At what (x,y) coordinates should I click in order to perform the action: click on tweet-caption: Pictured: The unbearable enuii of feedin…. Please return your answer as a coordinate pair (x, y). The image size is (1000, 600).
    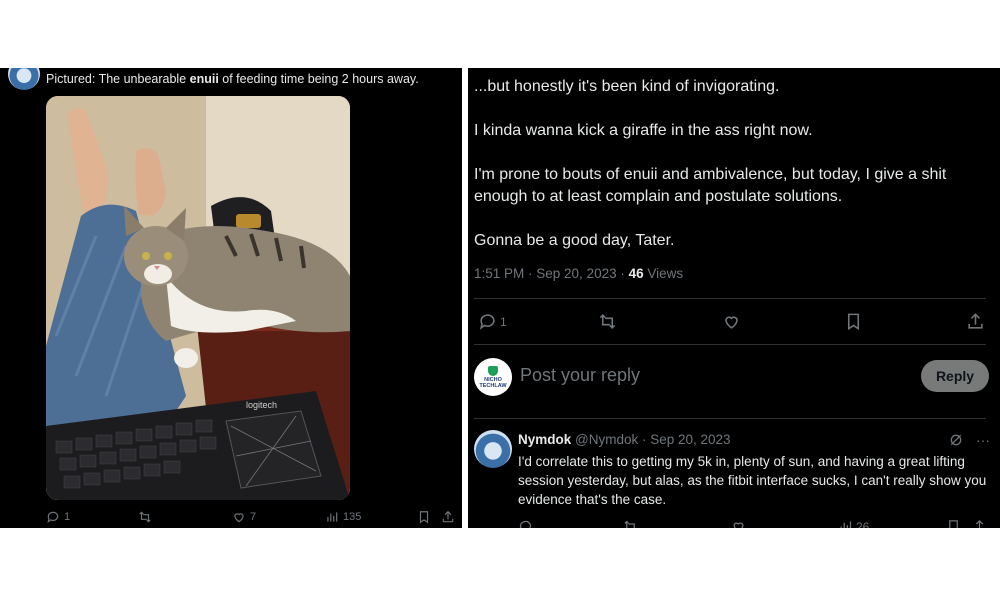
    Looking at the image, I should click on (232, 79).